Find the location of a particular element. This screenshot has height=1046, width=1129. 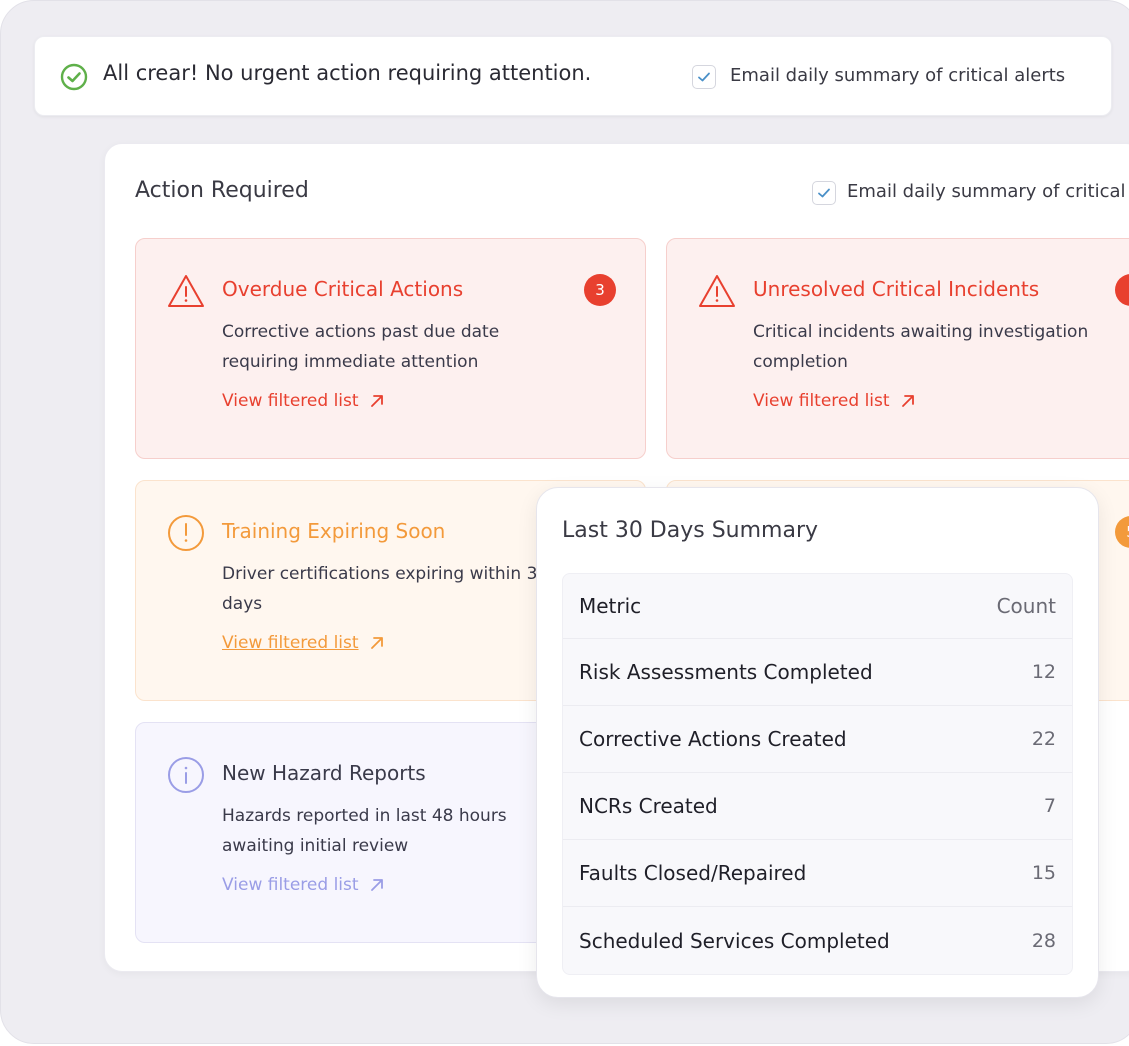

metric-cell: NCRs Created is located at coordinates (648, 806).